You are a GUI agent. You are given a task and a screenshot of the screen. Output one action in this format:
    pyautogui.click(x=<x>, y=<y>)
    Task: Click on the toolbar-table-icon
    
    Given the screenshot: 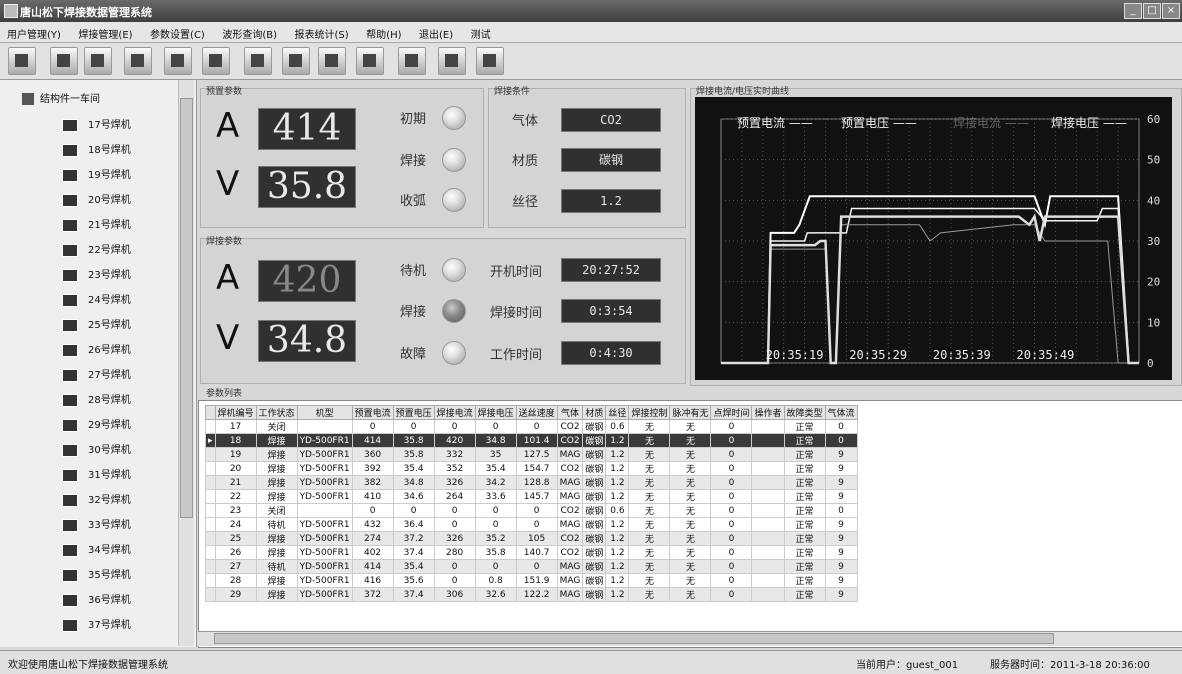 What is the action you would take?
    pyautogui.click(x=412, y=61)
    